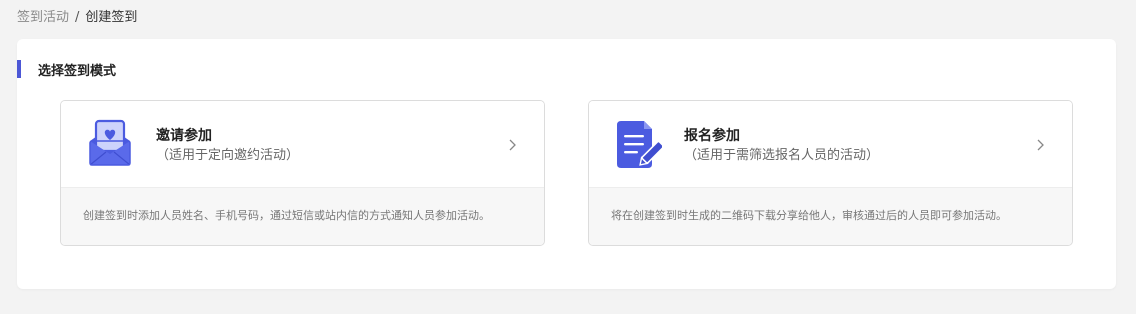 The height and width of the screenshot is (314, 1136). I want to click on invite-mode-subtitle: （适用于定向邀约活动）, so click(228, 155).